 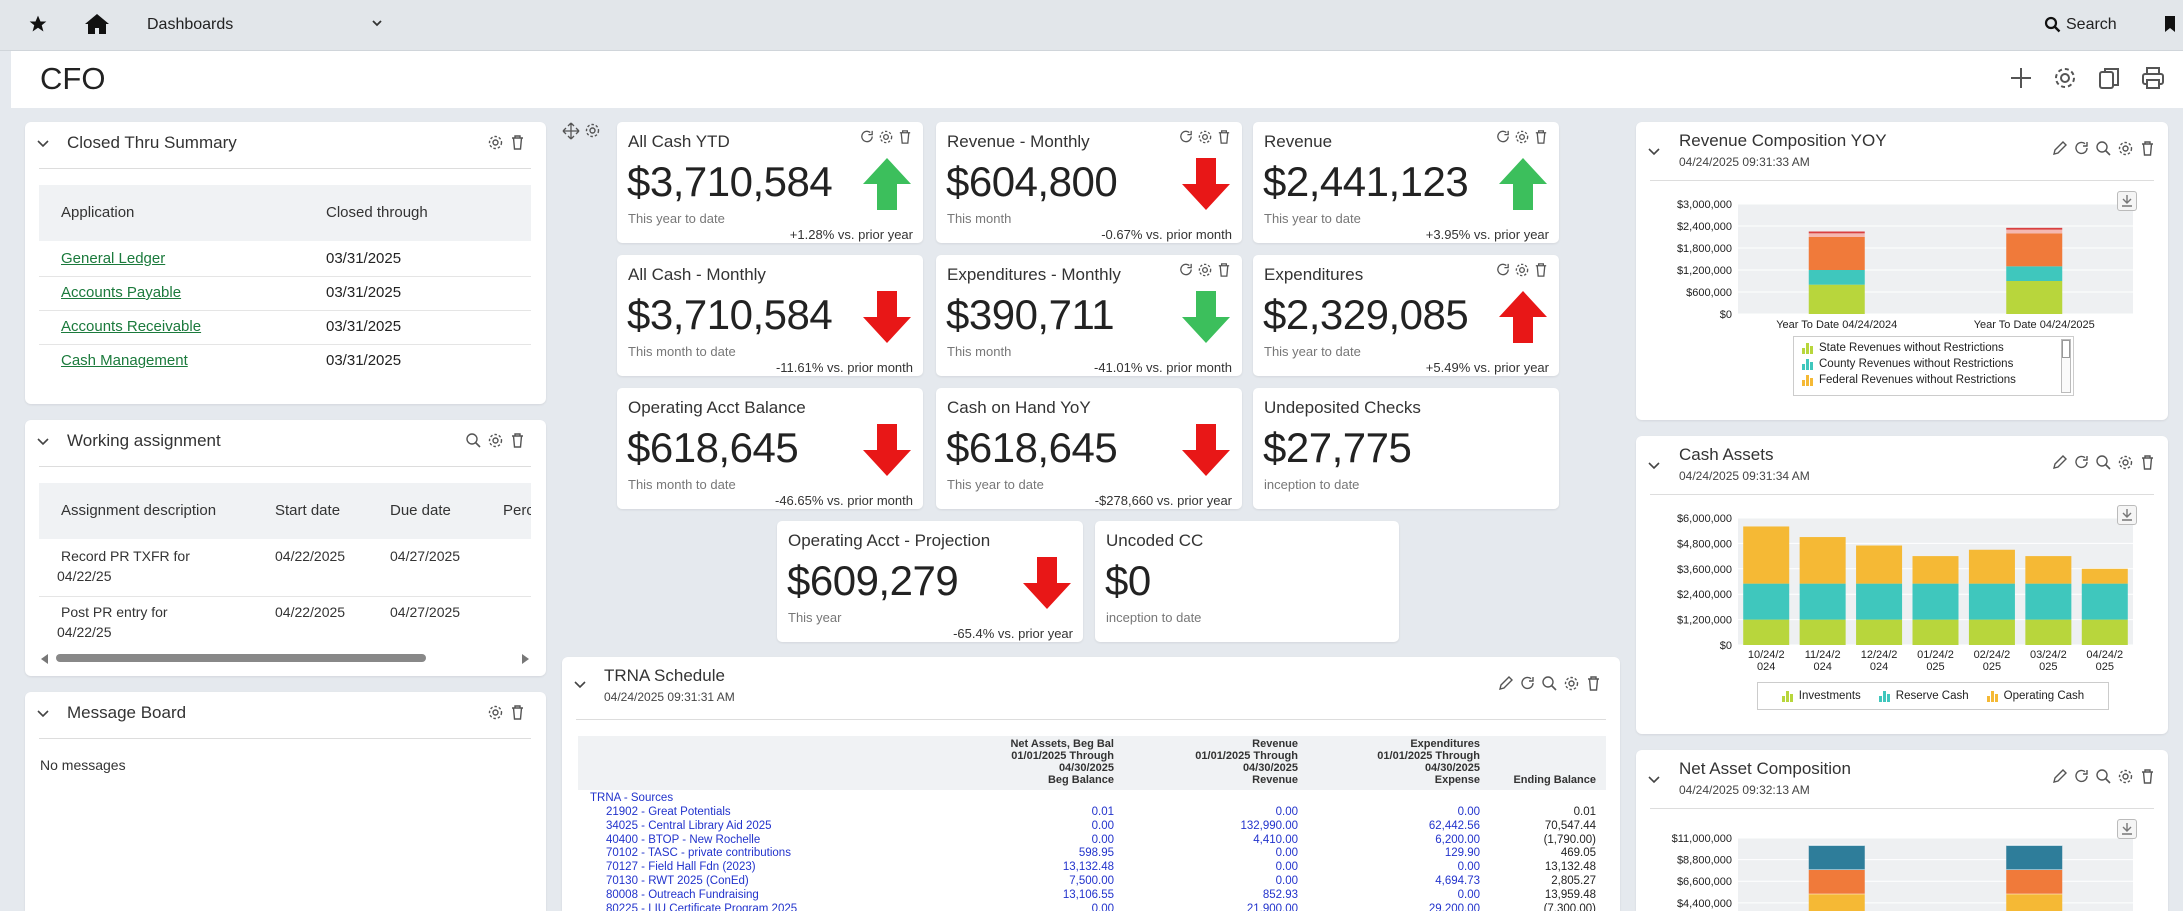 What do you see at coordinates (1821, 696) in the screenshot?
I see `legend-item: Investments` at bounding box center [1821, 696].